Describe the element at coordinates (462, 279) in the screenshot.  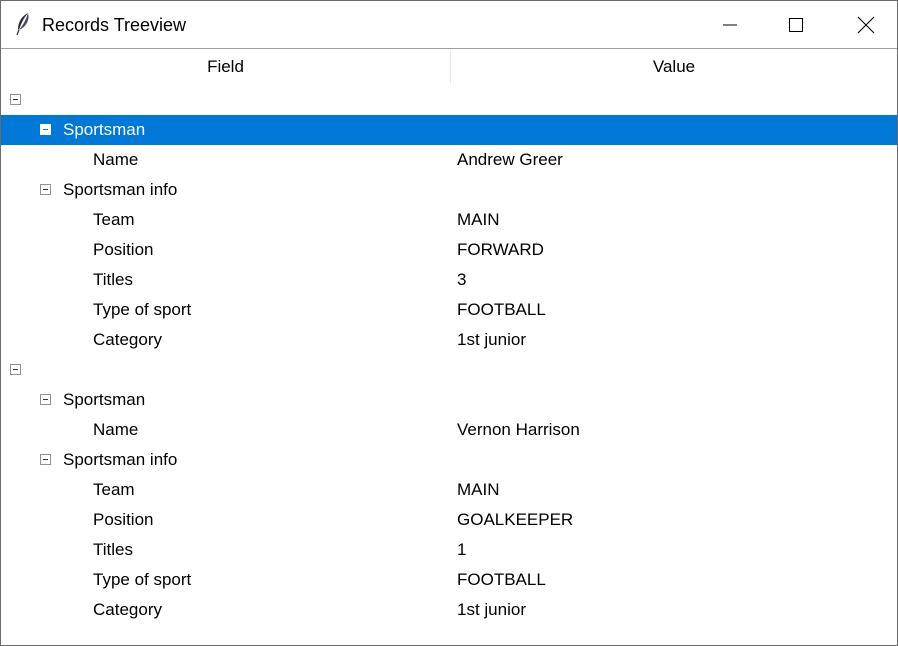
I see `field-value: 3` at that location.